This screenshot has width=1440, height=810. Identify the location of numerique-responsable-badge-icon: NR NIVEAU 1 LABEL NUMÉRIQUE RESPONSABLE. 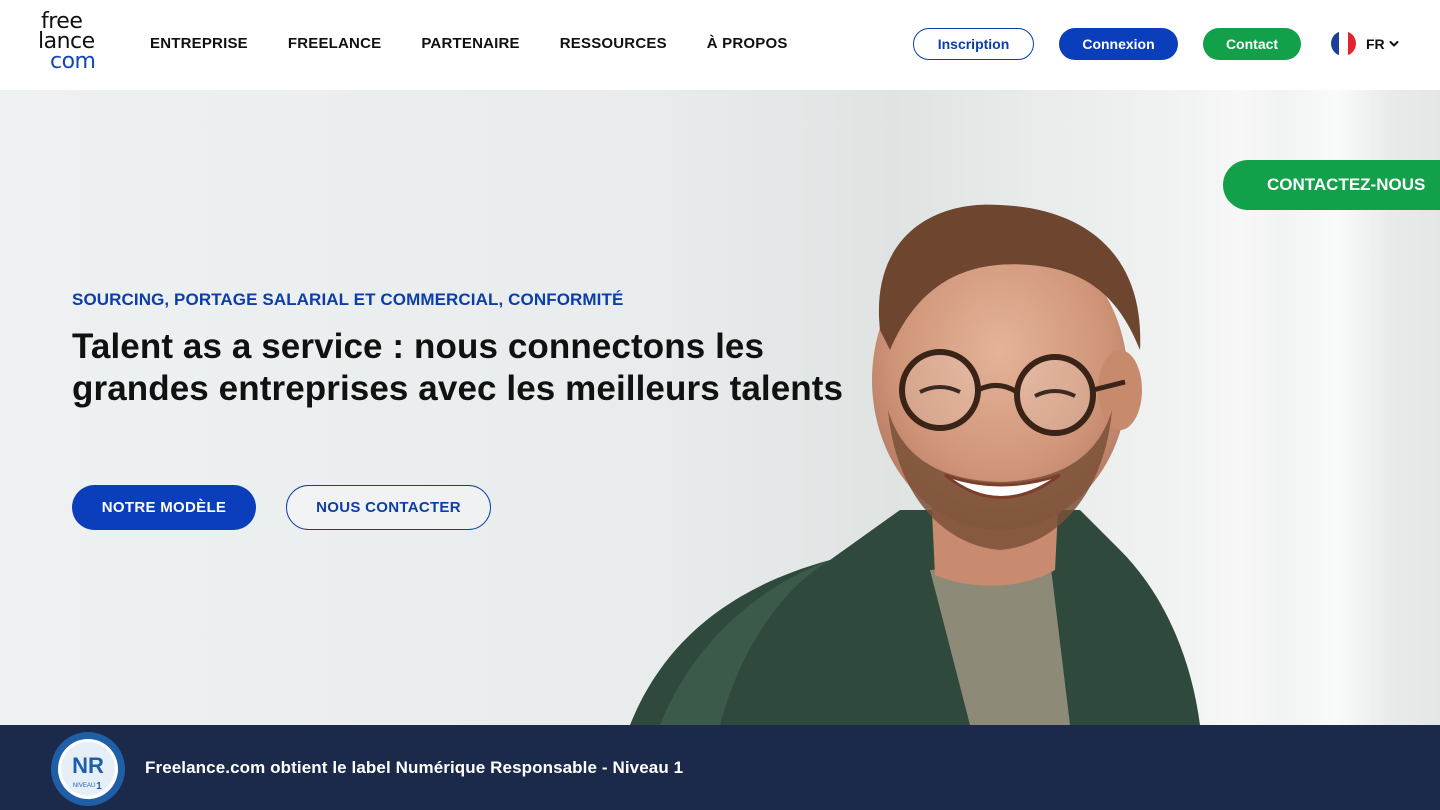
(87, 767).